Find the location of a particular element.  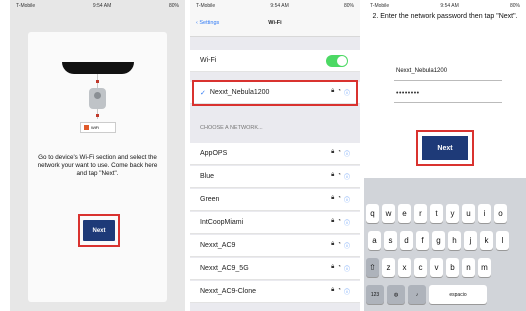

key: y is located at coordinates (452, 213).